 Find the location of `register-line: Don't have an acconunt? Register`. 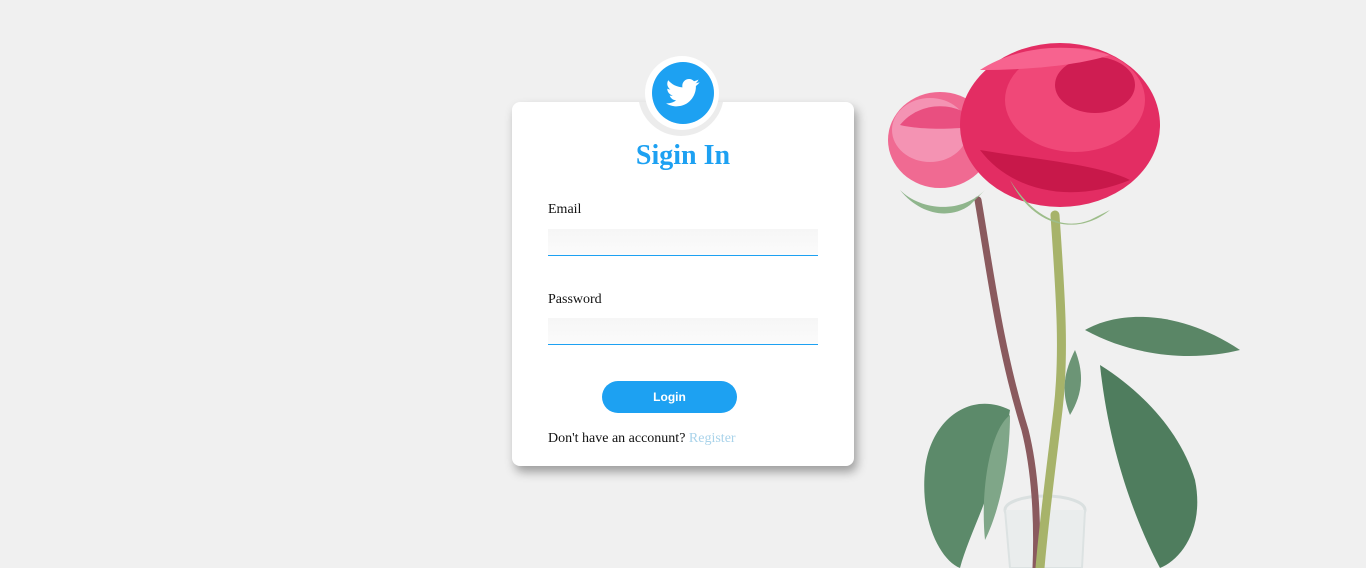

register-line: Don't have an acconunt? Register is located at coordinates (642, 439).